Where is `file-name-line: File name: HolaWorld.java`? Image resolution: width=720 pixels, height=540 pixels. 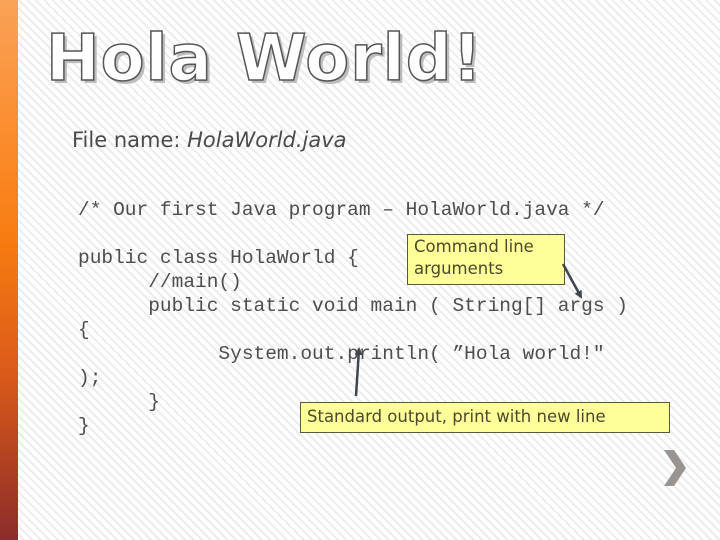
file-name-line: File name: HolaWorld.java is located at coordinates (209, 140).